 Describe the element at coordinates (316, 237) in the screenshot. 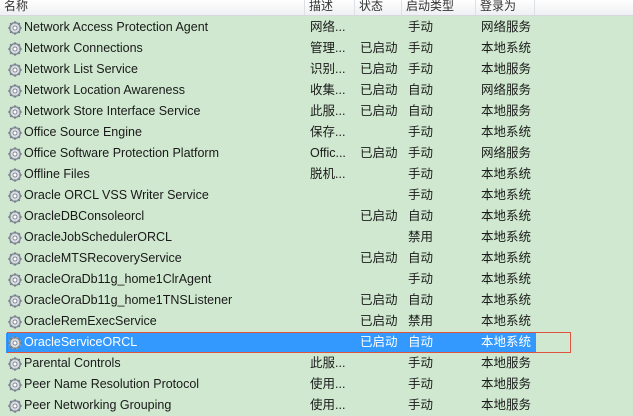

I see `service-row: OracleJobSchedulerORCL 禁用 本地系统` at that location.